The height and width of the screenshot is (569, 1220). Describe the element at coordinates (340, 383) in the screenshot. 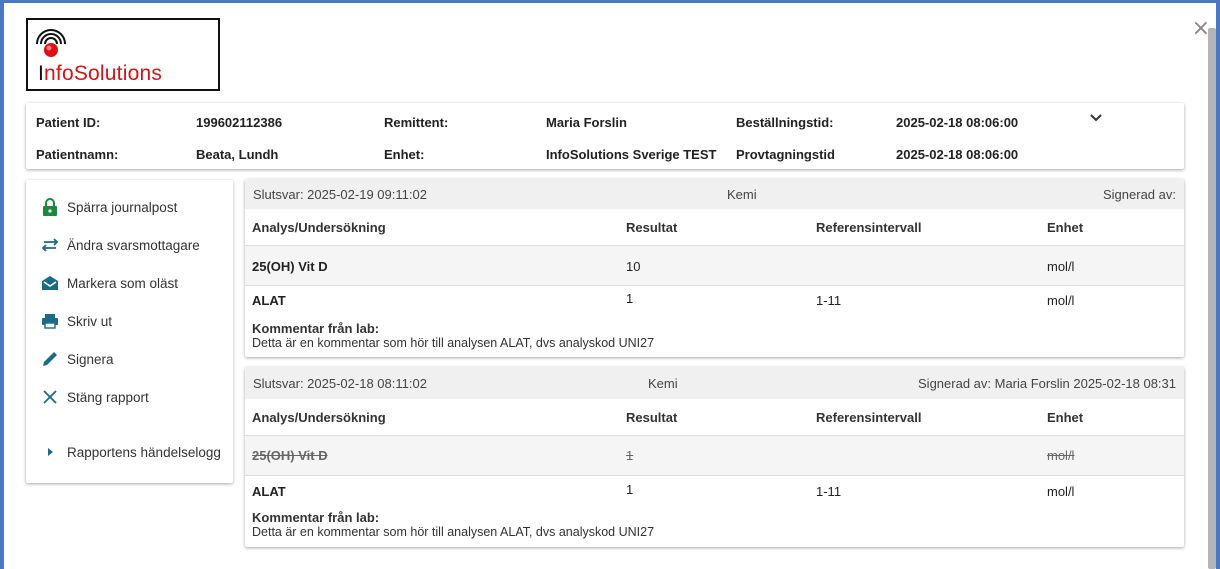

I see `slutsvar-text: Slutsvar: 2025-02-18 08:11:02` at that location.